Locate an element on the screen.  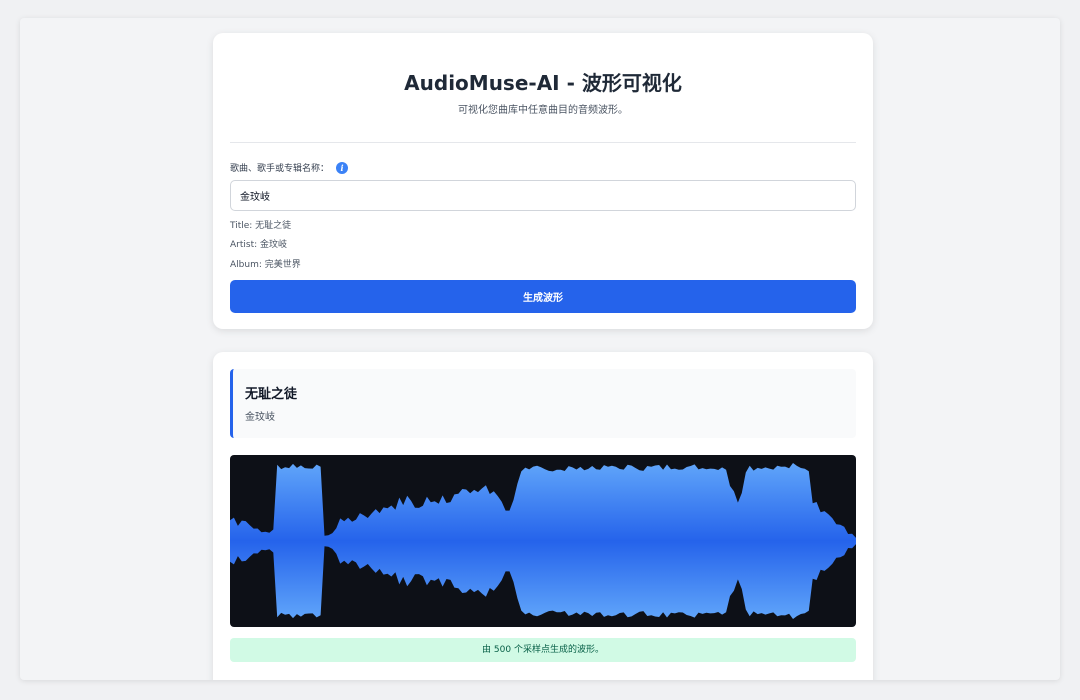
waveform-shape is located at coordinates (543, 541).